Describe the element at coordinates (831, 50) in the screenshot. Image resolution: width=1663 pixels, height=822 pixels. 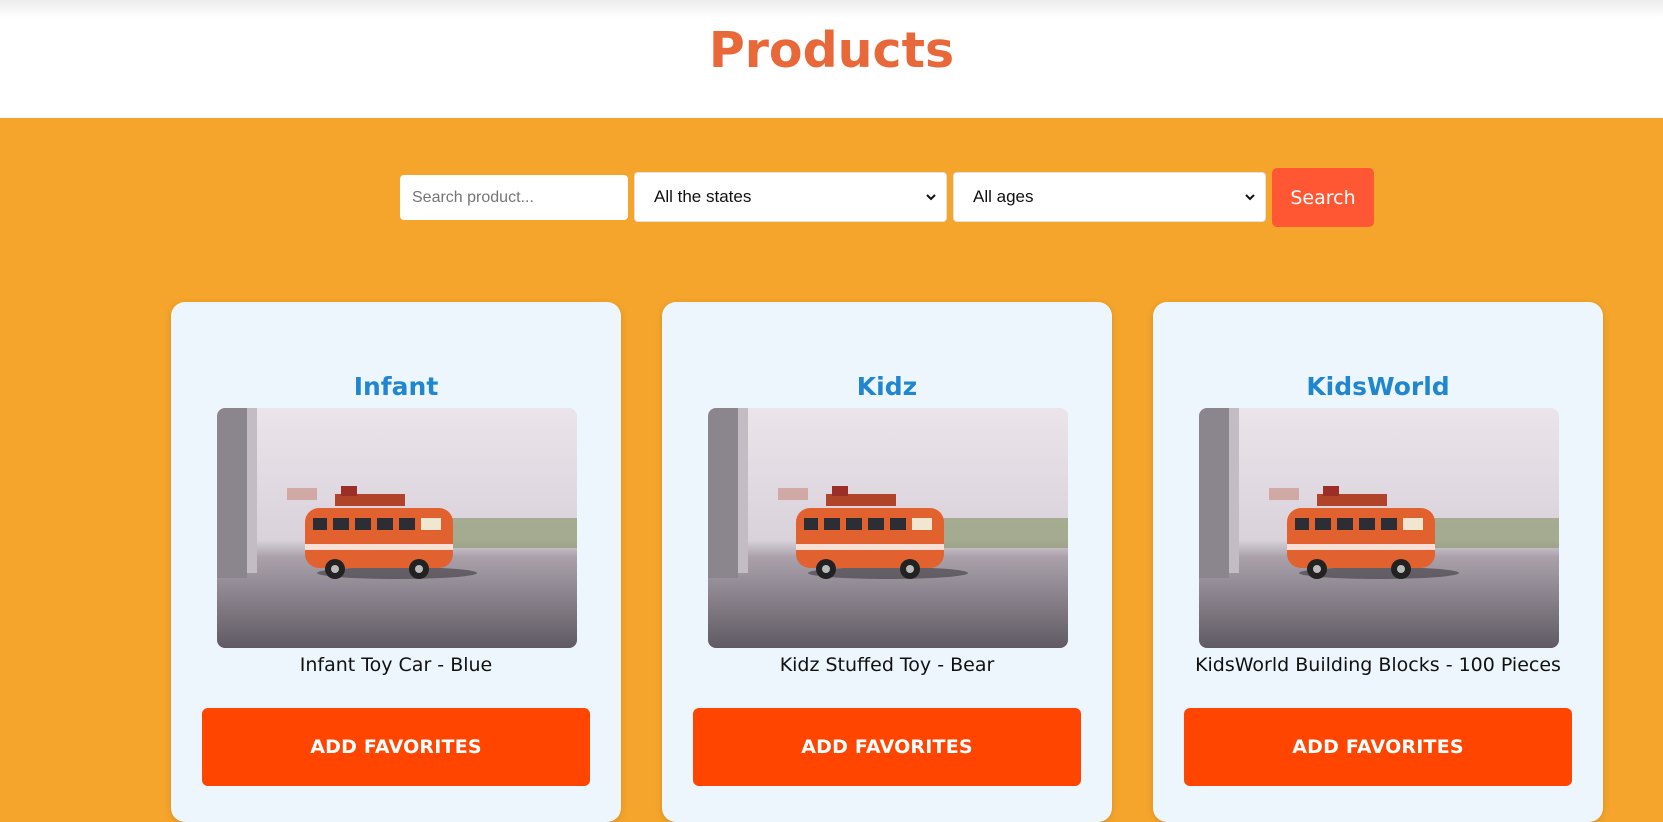
I see `page-title: Products` at that location.